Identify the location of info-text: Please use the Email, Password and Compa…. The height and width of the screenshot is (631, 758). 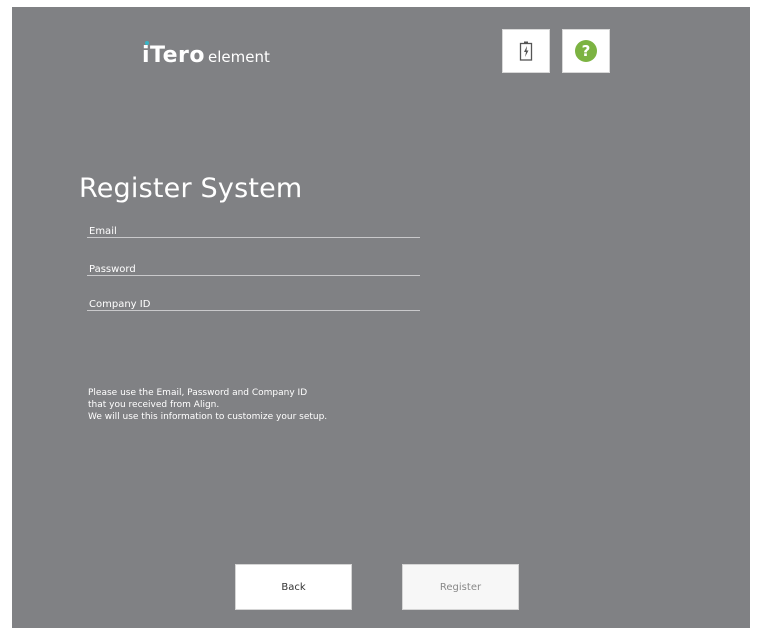
(207, 405).